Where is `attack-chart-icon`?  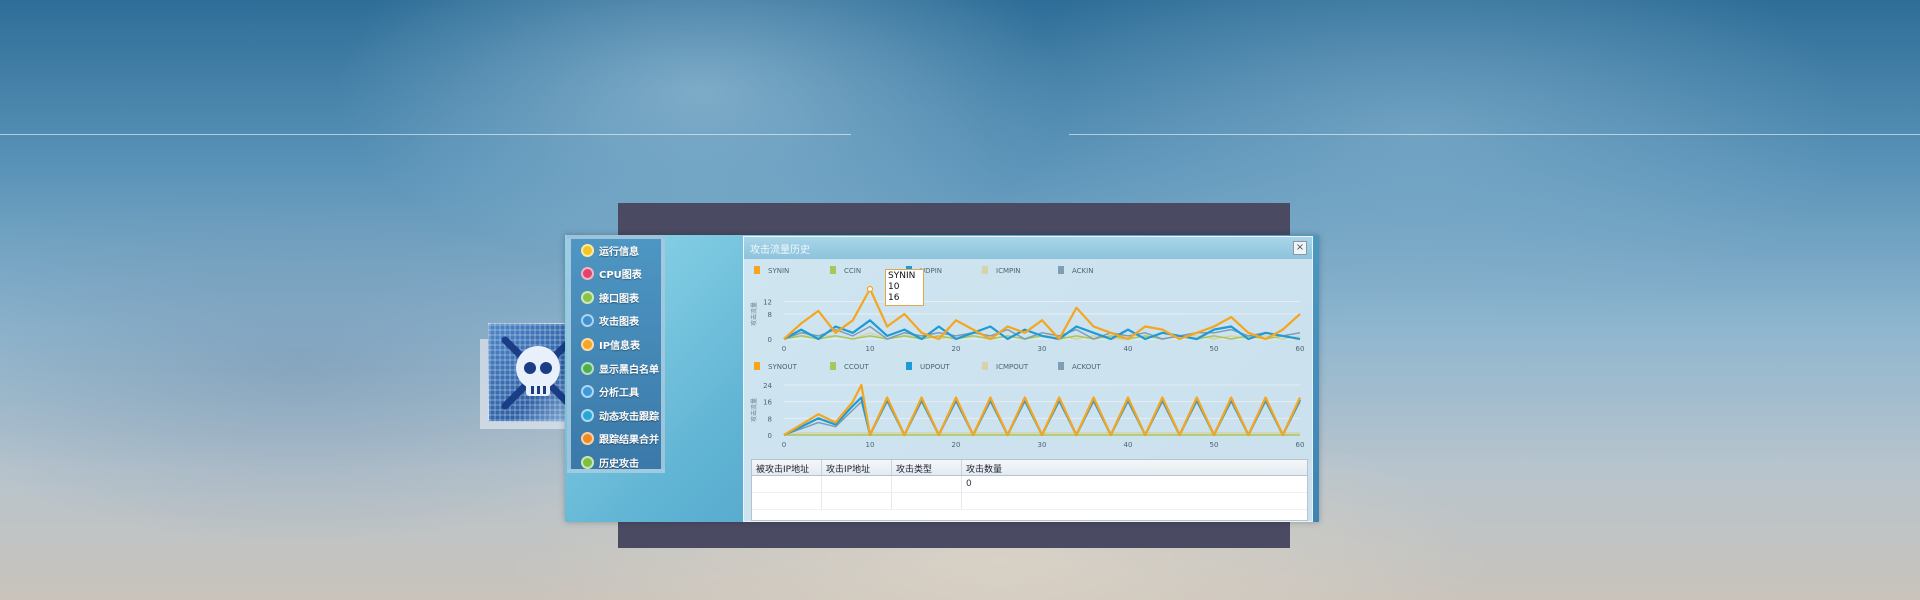
attack-chart-icon is located at coordinates (587, 321).